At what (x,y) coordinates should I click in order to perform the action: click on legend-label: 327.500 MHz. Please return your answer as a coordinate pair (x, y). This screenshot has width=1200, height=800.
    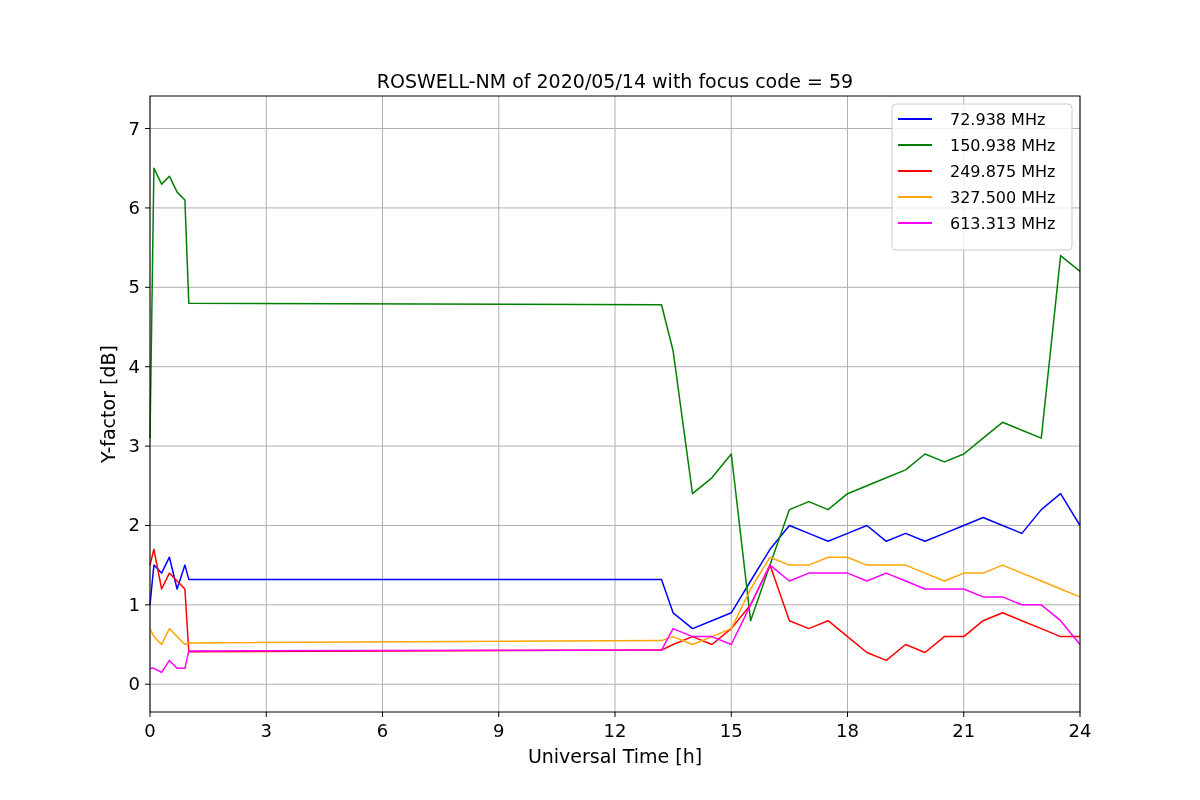
    Looking at the image, I should click on (1003, 197).